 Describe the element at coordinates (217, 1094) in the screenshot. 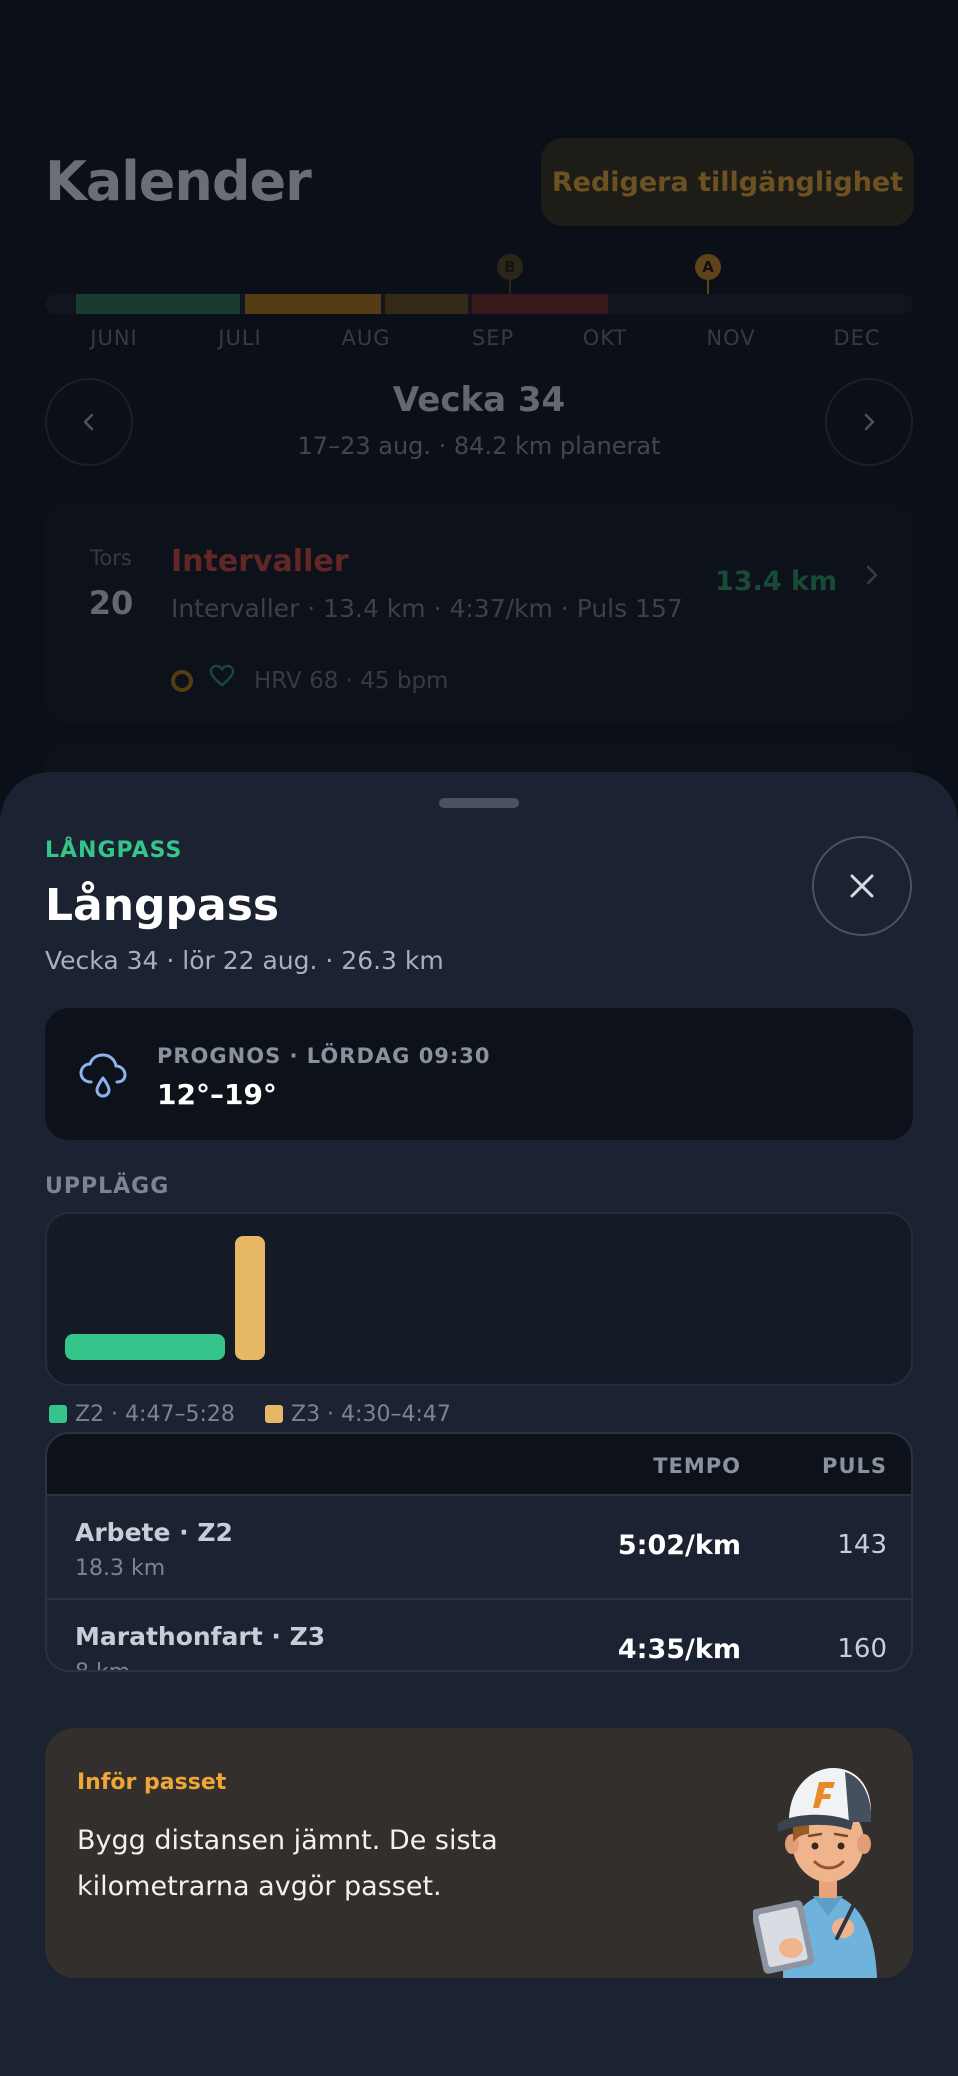

I see `forecast-temperature: 12°–19°` at that location.